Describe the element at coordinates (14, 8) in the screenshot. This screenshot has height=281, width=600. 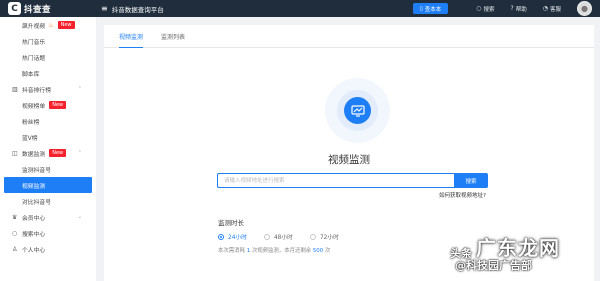
I see `logo-mark: C` at that location.